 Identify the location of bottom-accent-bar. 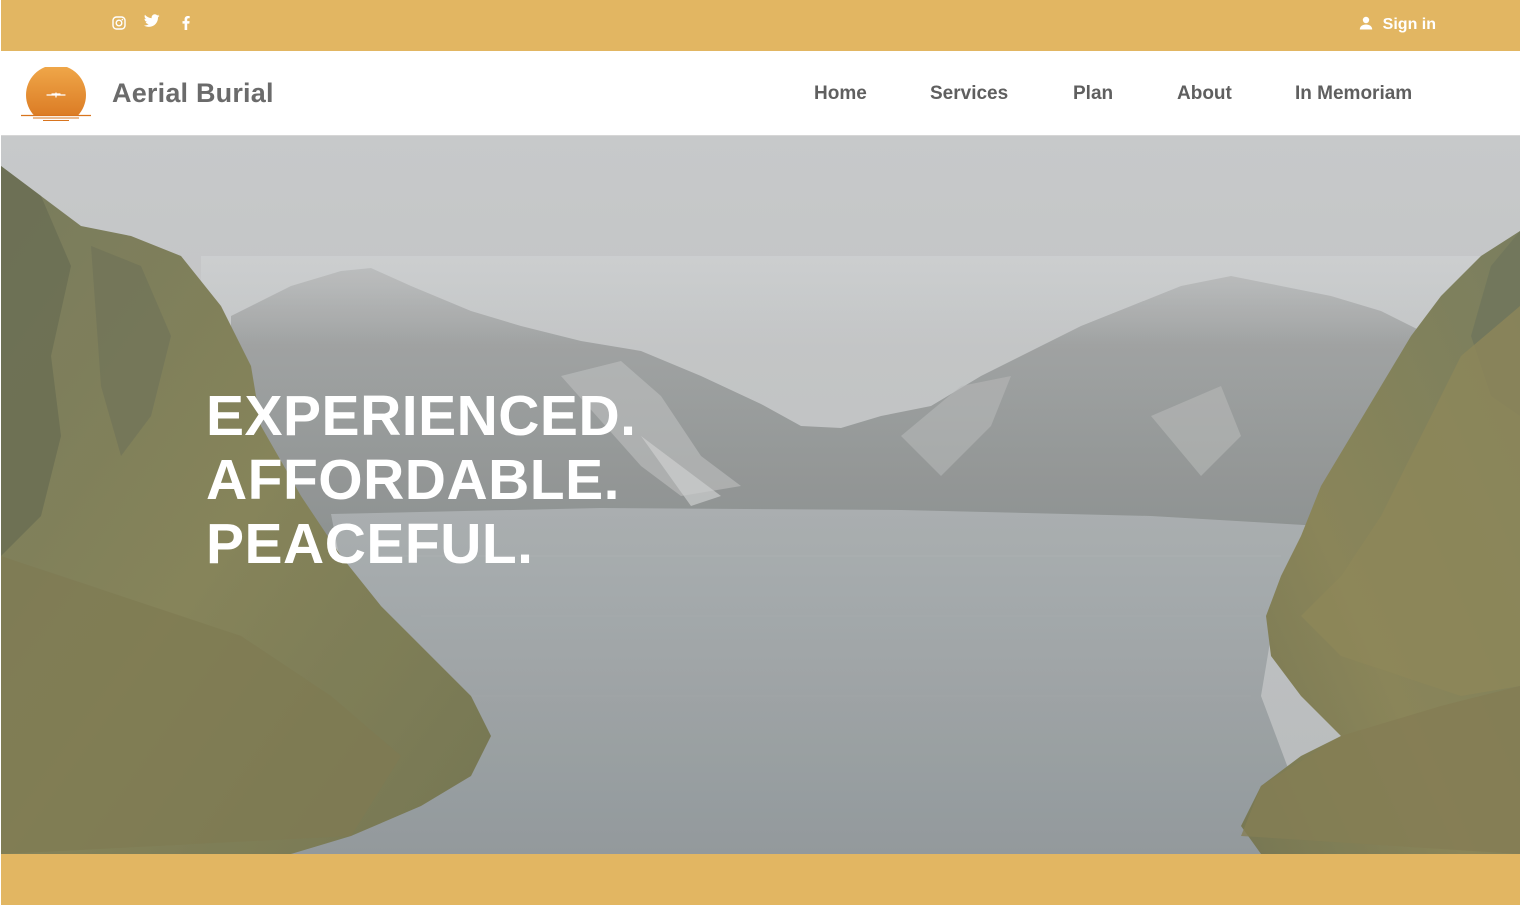
(760, 879).